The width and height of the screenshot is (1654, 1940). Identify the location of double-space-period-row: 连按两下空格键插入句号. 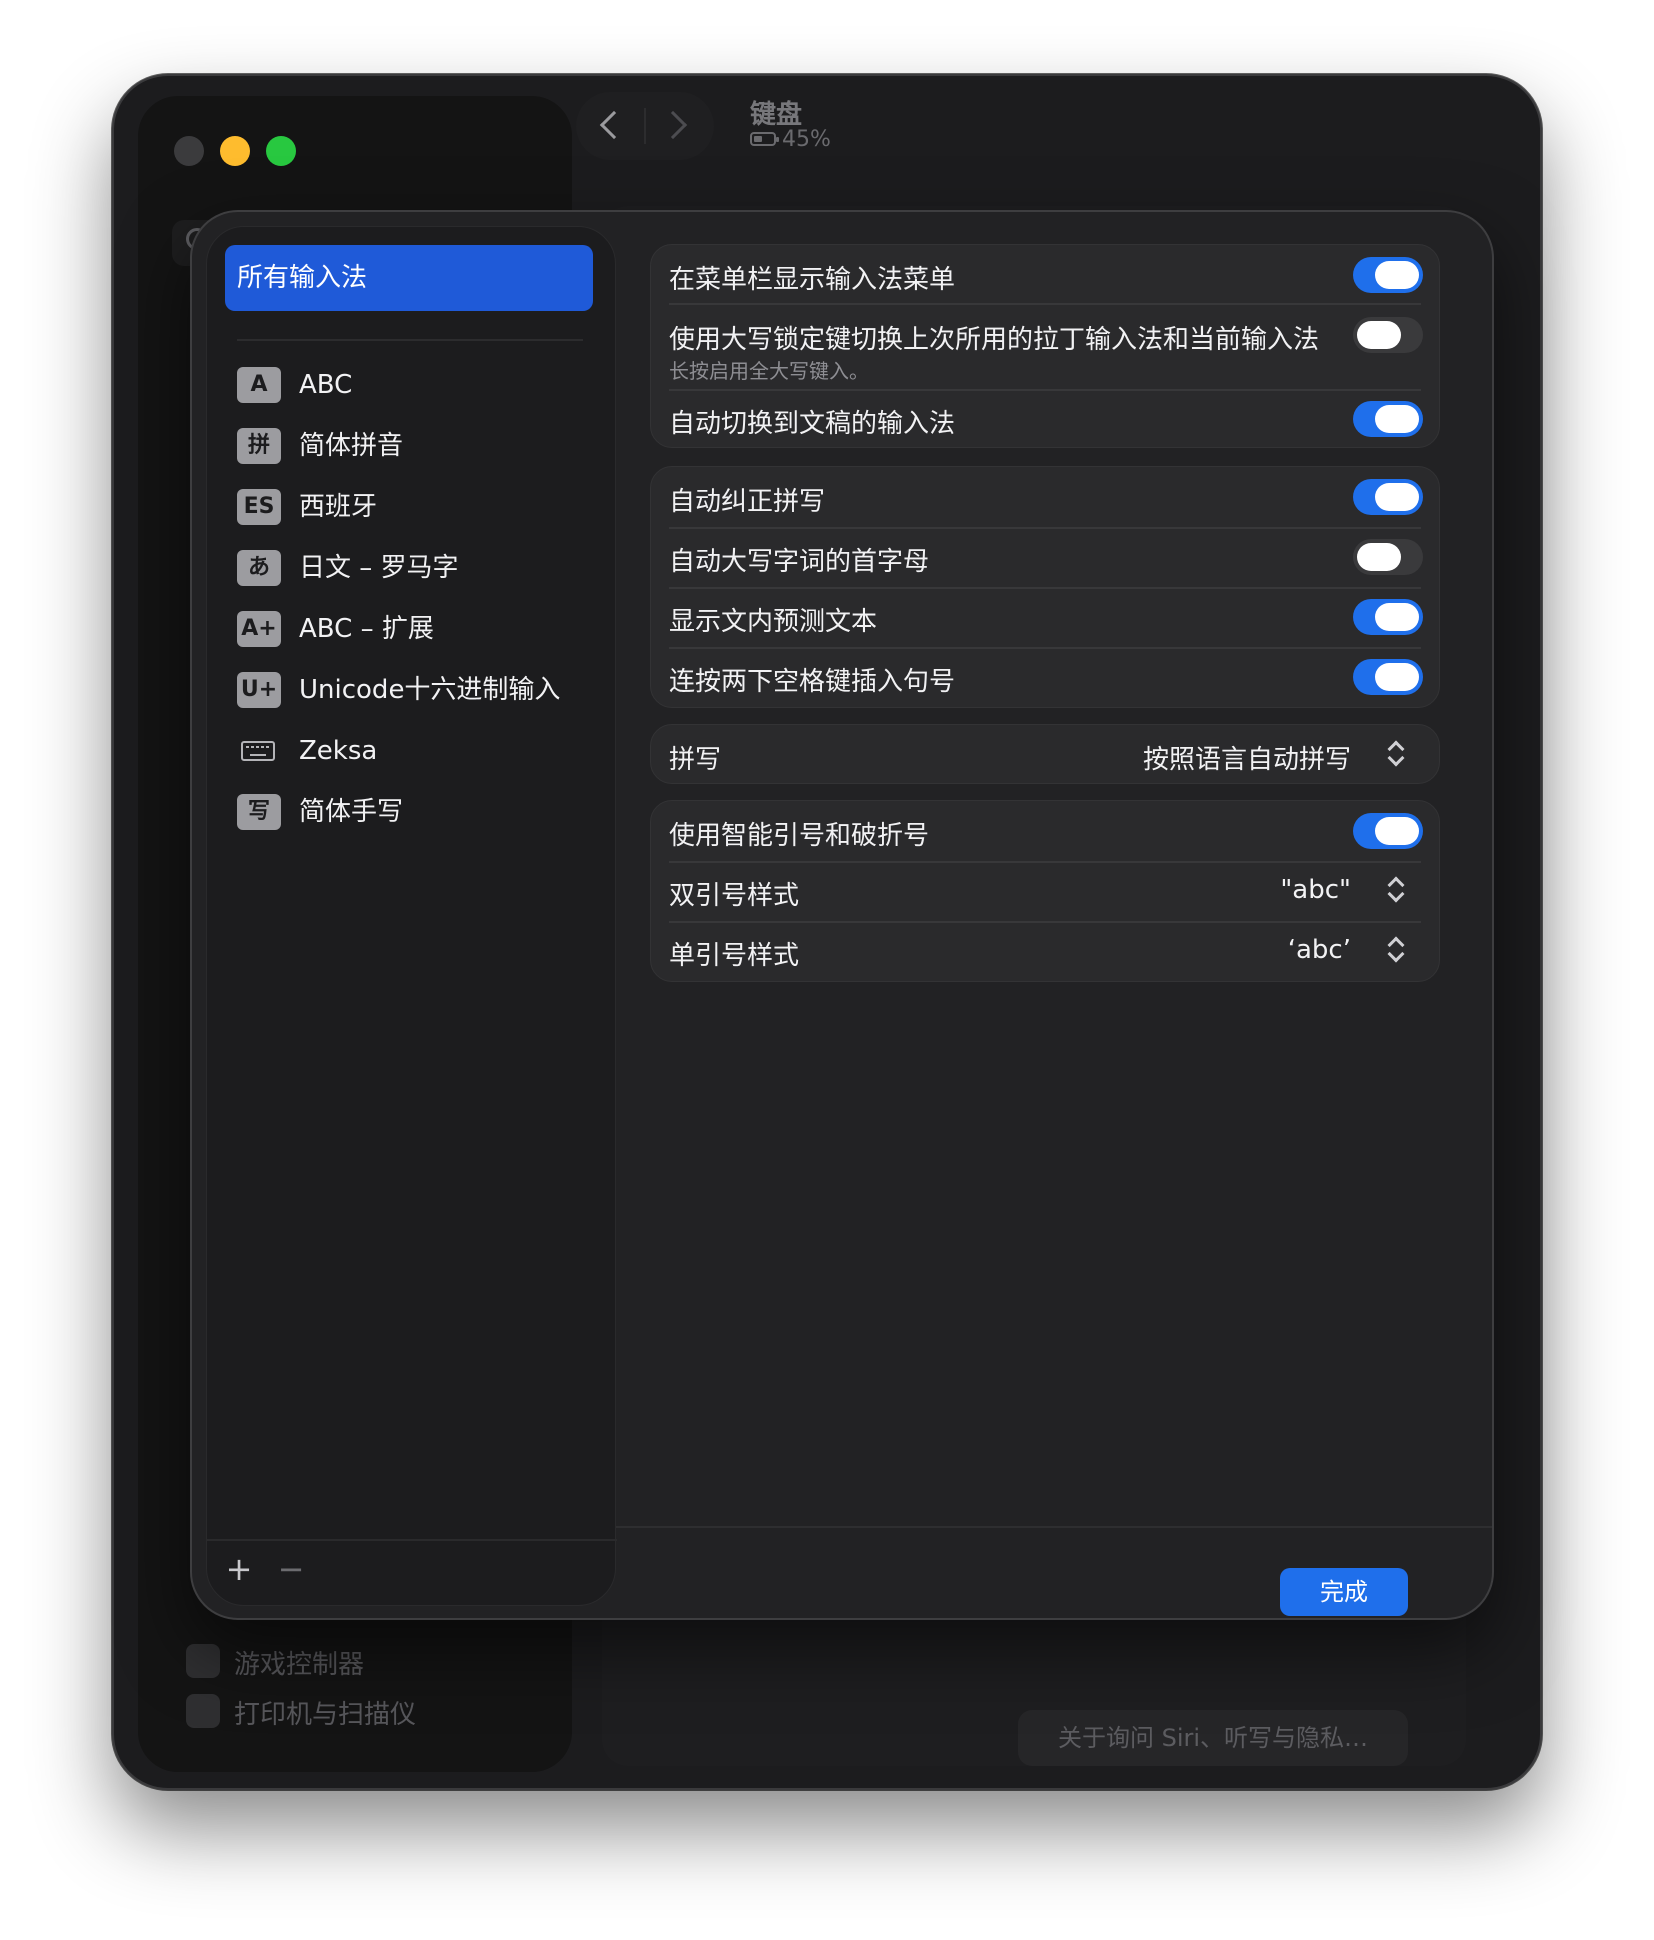
(1046, 677).